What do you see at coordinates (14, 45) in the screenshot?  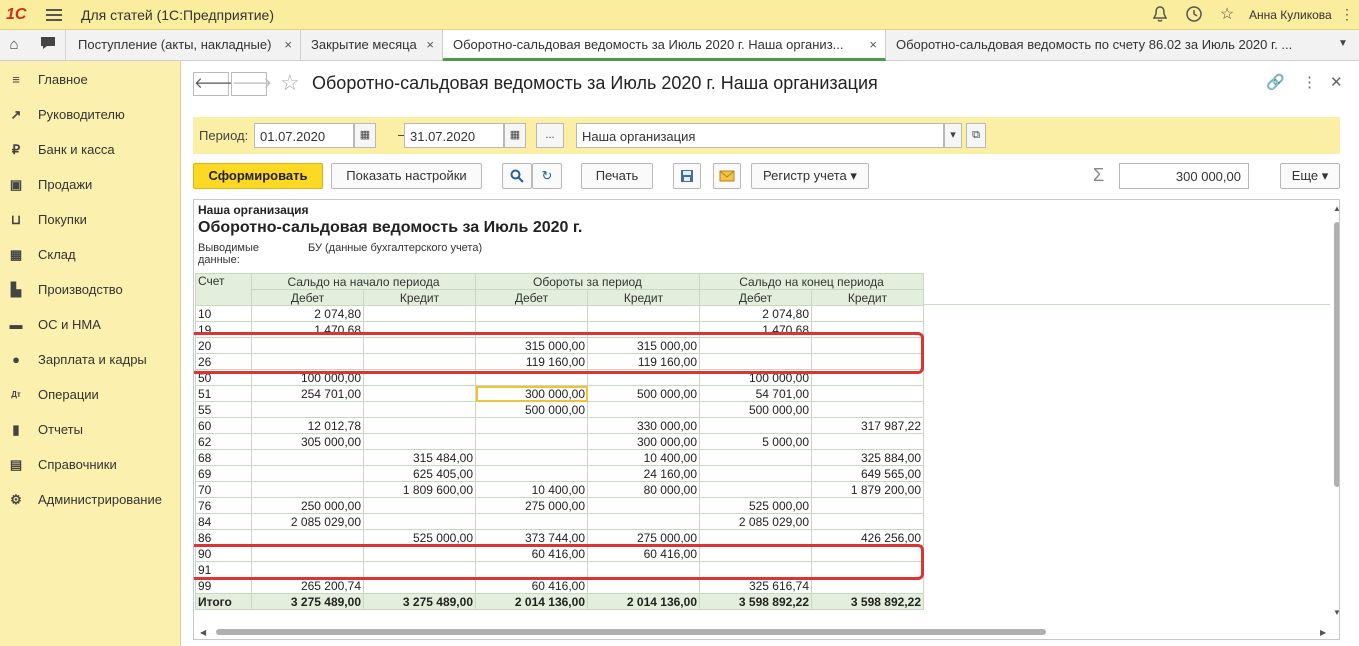 I see `home-icon: ⌂` at bounding box center [14, 45].